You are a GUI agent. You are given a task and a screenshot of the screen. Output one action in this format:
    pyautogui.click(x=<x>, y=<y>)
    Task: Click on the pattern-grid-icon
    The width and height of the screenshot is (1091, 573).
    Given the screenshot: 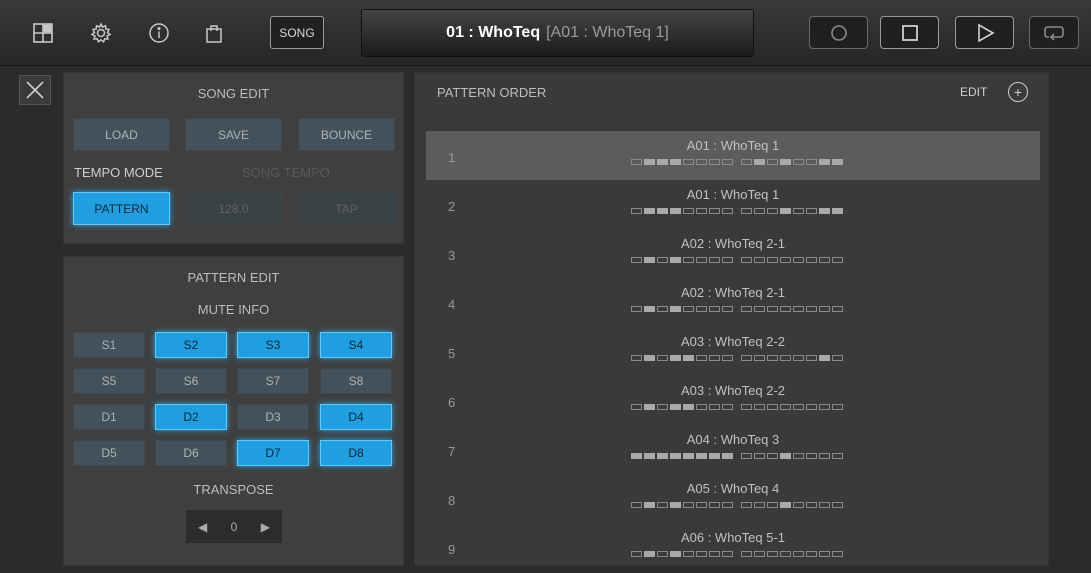 What is the action you would take?
    pyautogui.click(x=43, y=33)
    